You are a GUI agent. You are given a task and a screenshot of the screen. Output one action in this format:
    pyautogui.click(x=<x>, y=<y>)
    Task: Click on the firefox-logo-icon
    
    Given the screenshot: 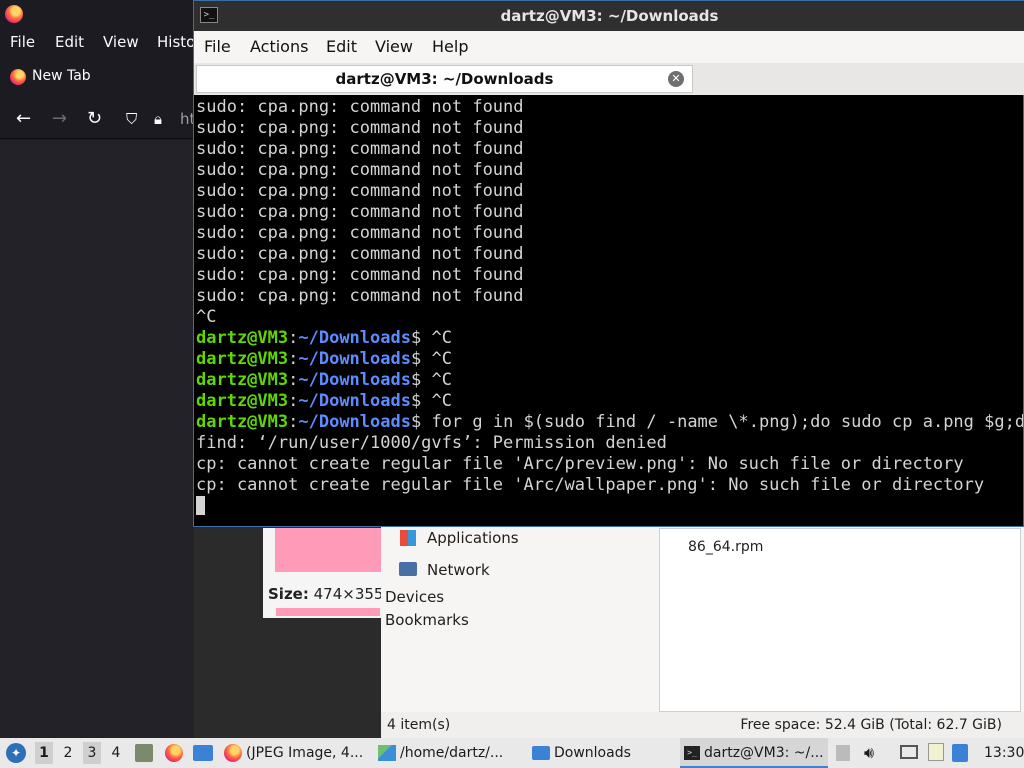 What is the action you would take?
    pyautogui.click(x=14, y=14)
    